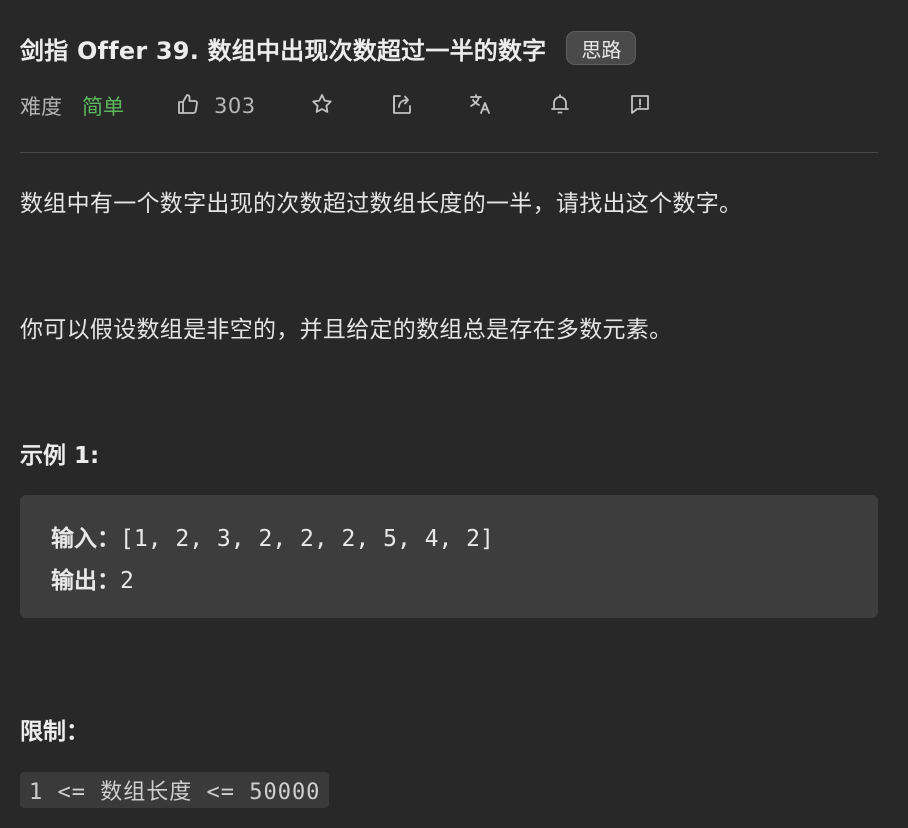 The image size is (908, 828). What do you see at coordinates (307, 539) in the screenshot?
I see `input-value: [1, 2, 3, 2, 2, 2, 5, 4, 2]` at bounding box center [307, 539].